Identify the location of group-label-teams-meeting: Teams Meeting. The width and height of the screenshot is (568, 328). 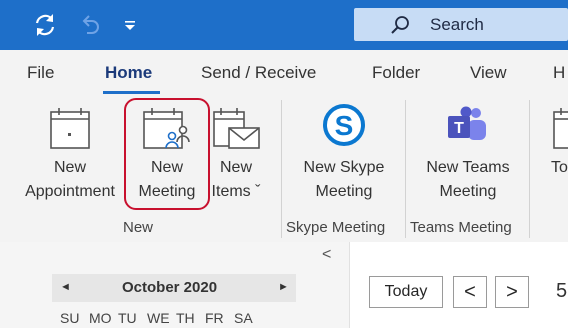
(461, 227).